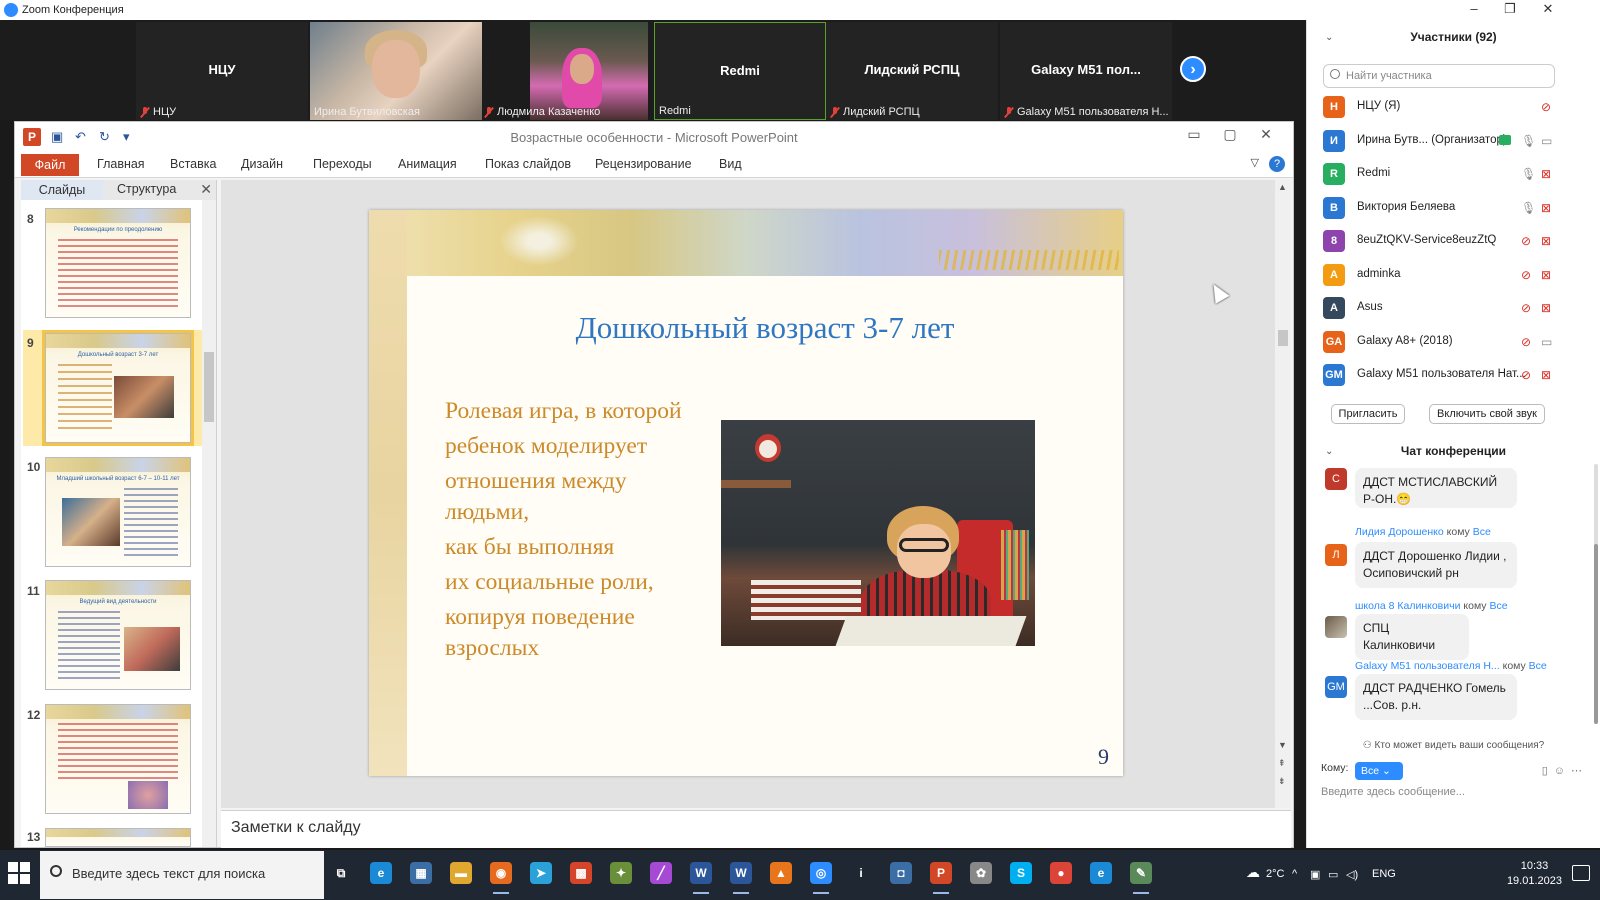 The image size is (1600, 900). Describe the element at coordinates (121, 164) in the screenshot. I see `tab-home: Главная` at that location.